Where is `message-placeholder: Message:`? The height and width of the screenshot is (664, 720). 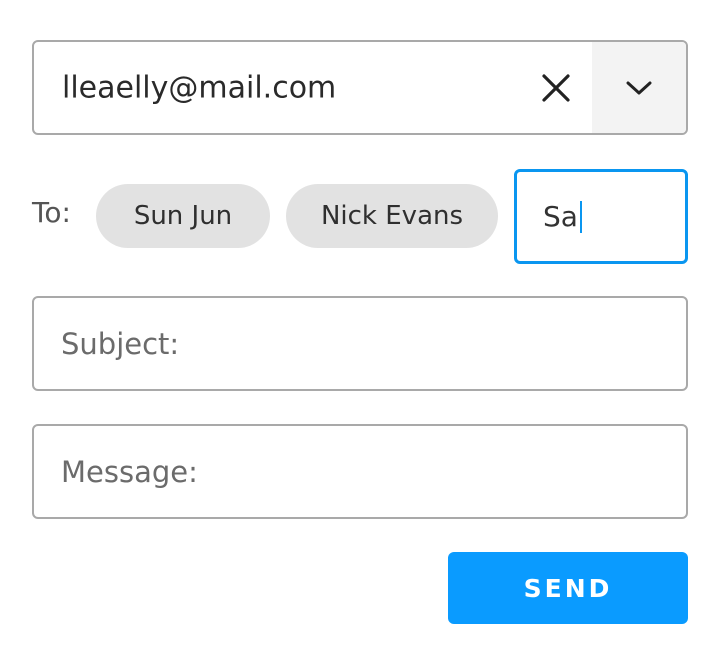
message-placeholder: Message: is located at coordinates (129, 471).